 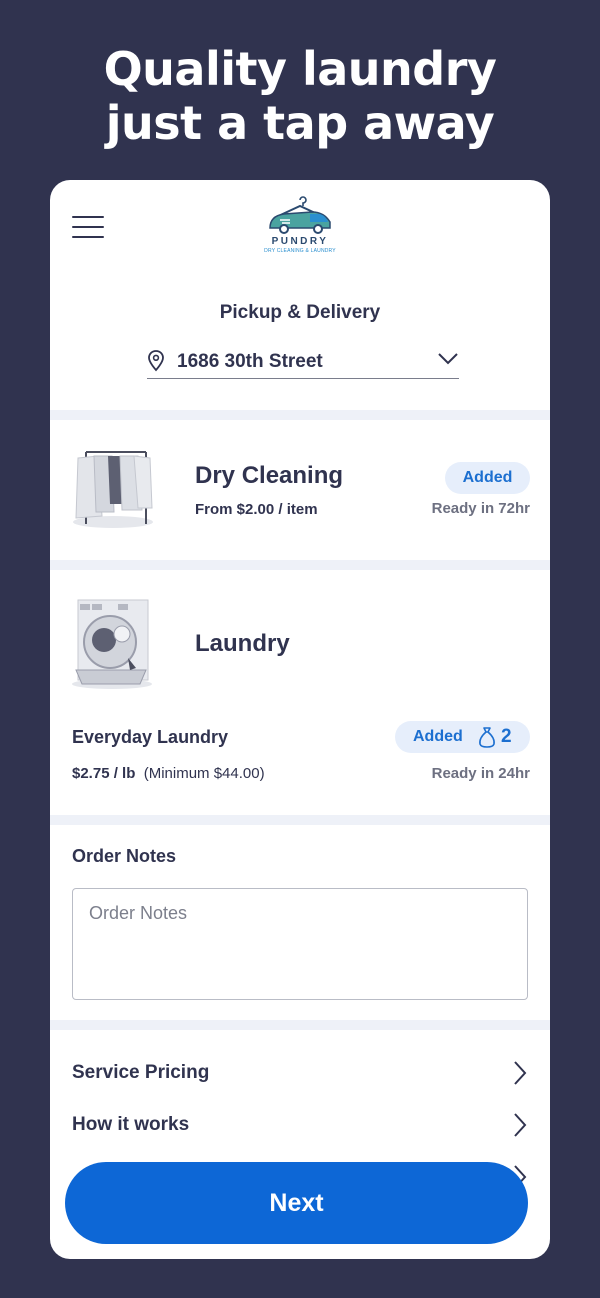 What do you see at coordinates (506, 736) in the screenshot?
I see `bag-count: 2` at bounding box center [506, 736].